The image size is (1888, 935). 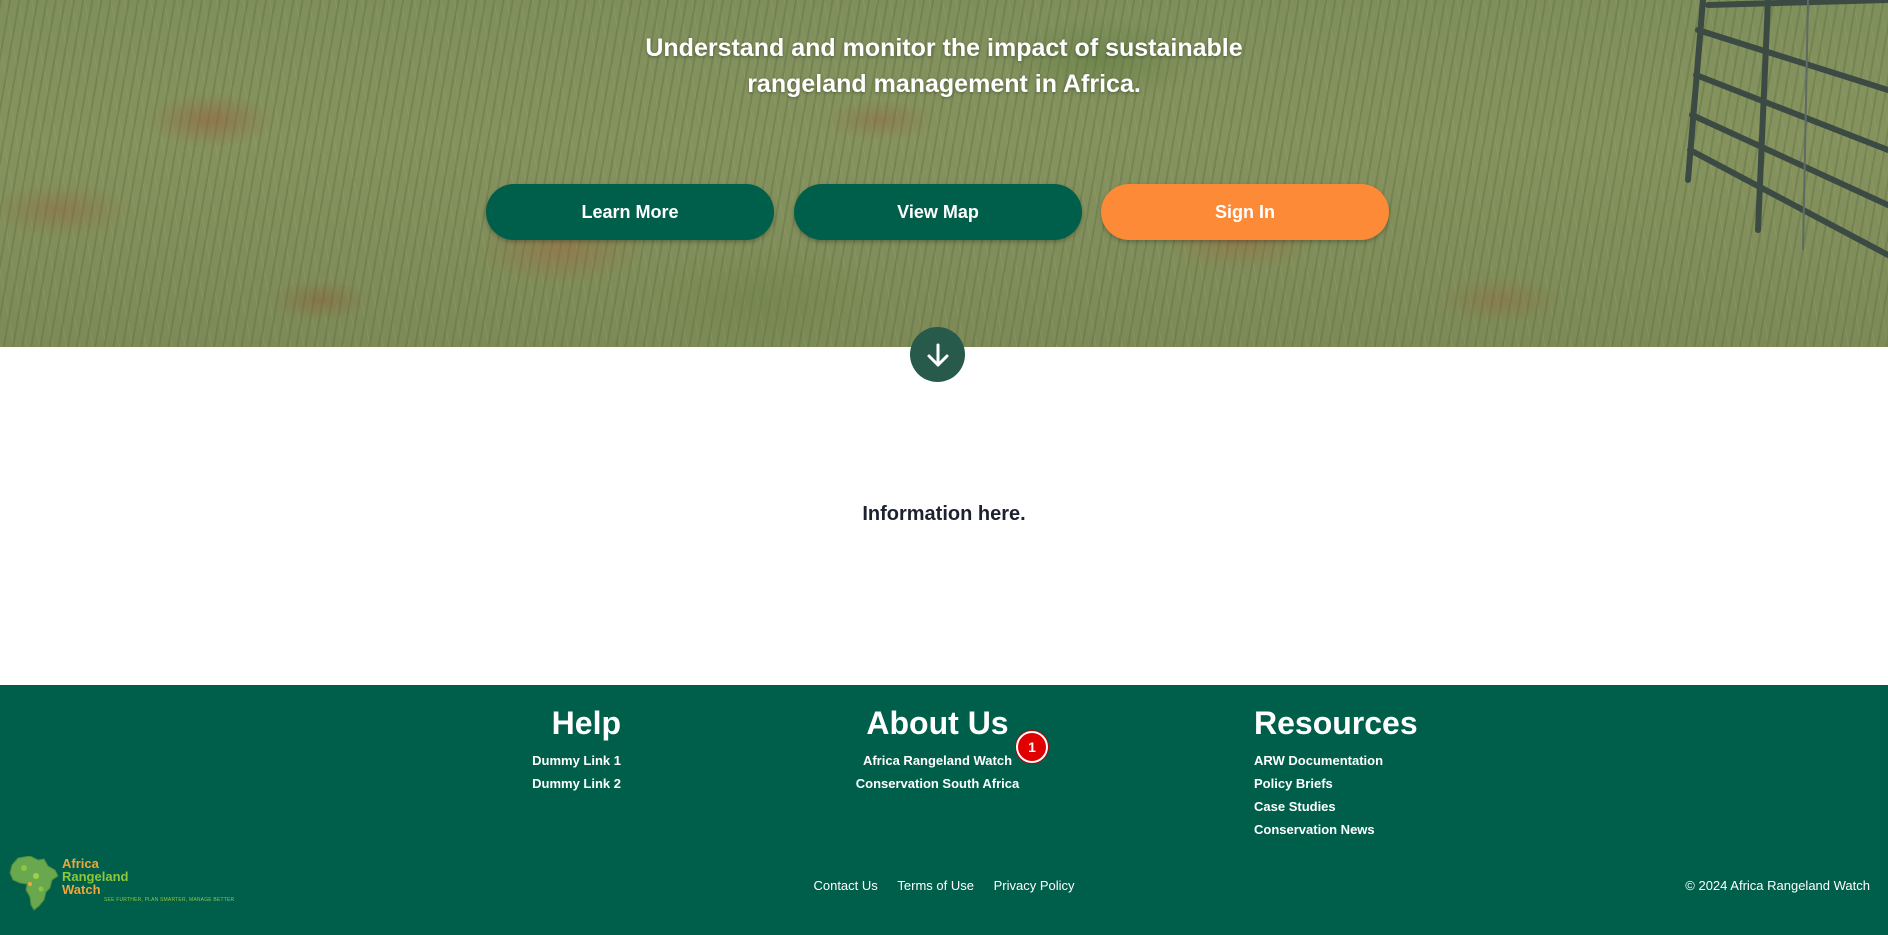 What do you see at coordinates (1379, 806) in the screenshot?
I see `footer-link-case-studies: Case Studies` at bounding box center [1379, 806].